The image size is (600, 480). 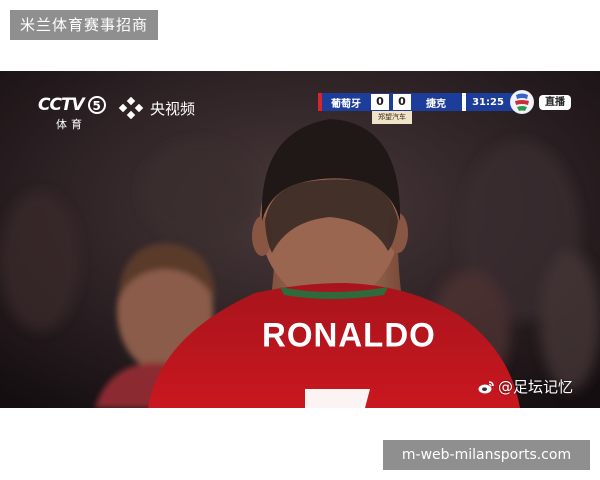 I want to click on top-ad-tag: 米兰体育赛事招商, so click(x=84, y=25).